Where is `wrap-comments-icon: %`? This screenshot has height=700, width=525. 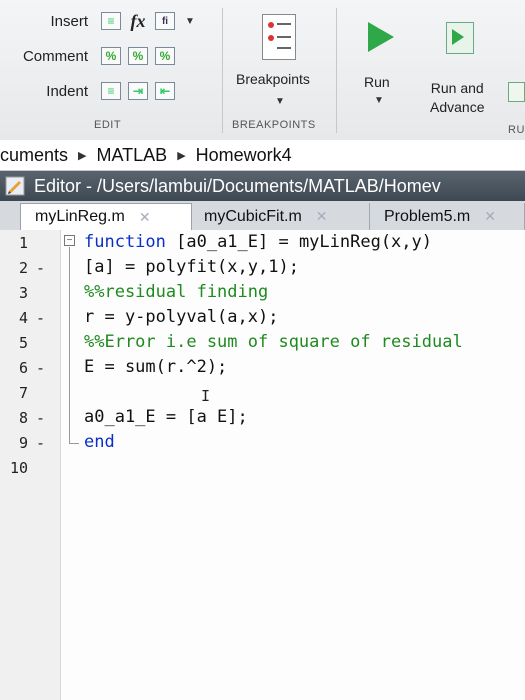
wrap-comments-icon: % is located at coordinates (165, 56).